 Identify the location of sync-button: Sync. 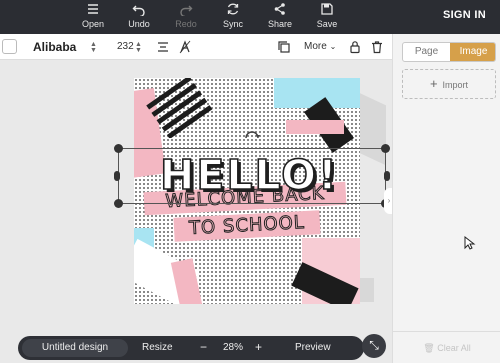
(233, 17).